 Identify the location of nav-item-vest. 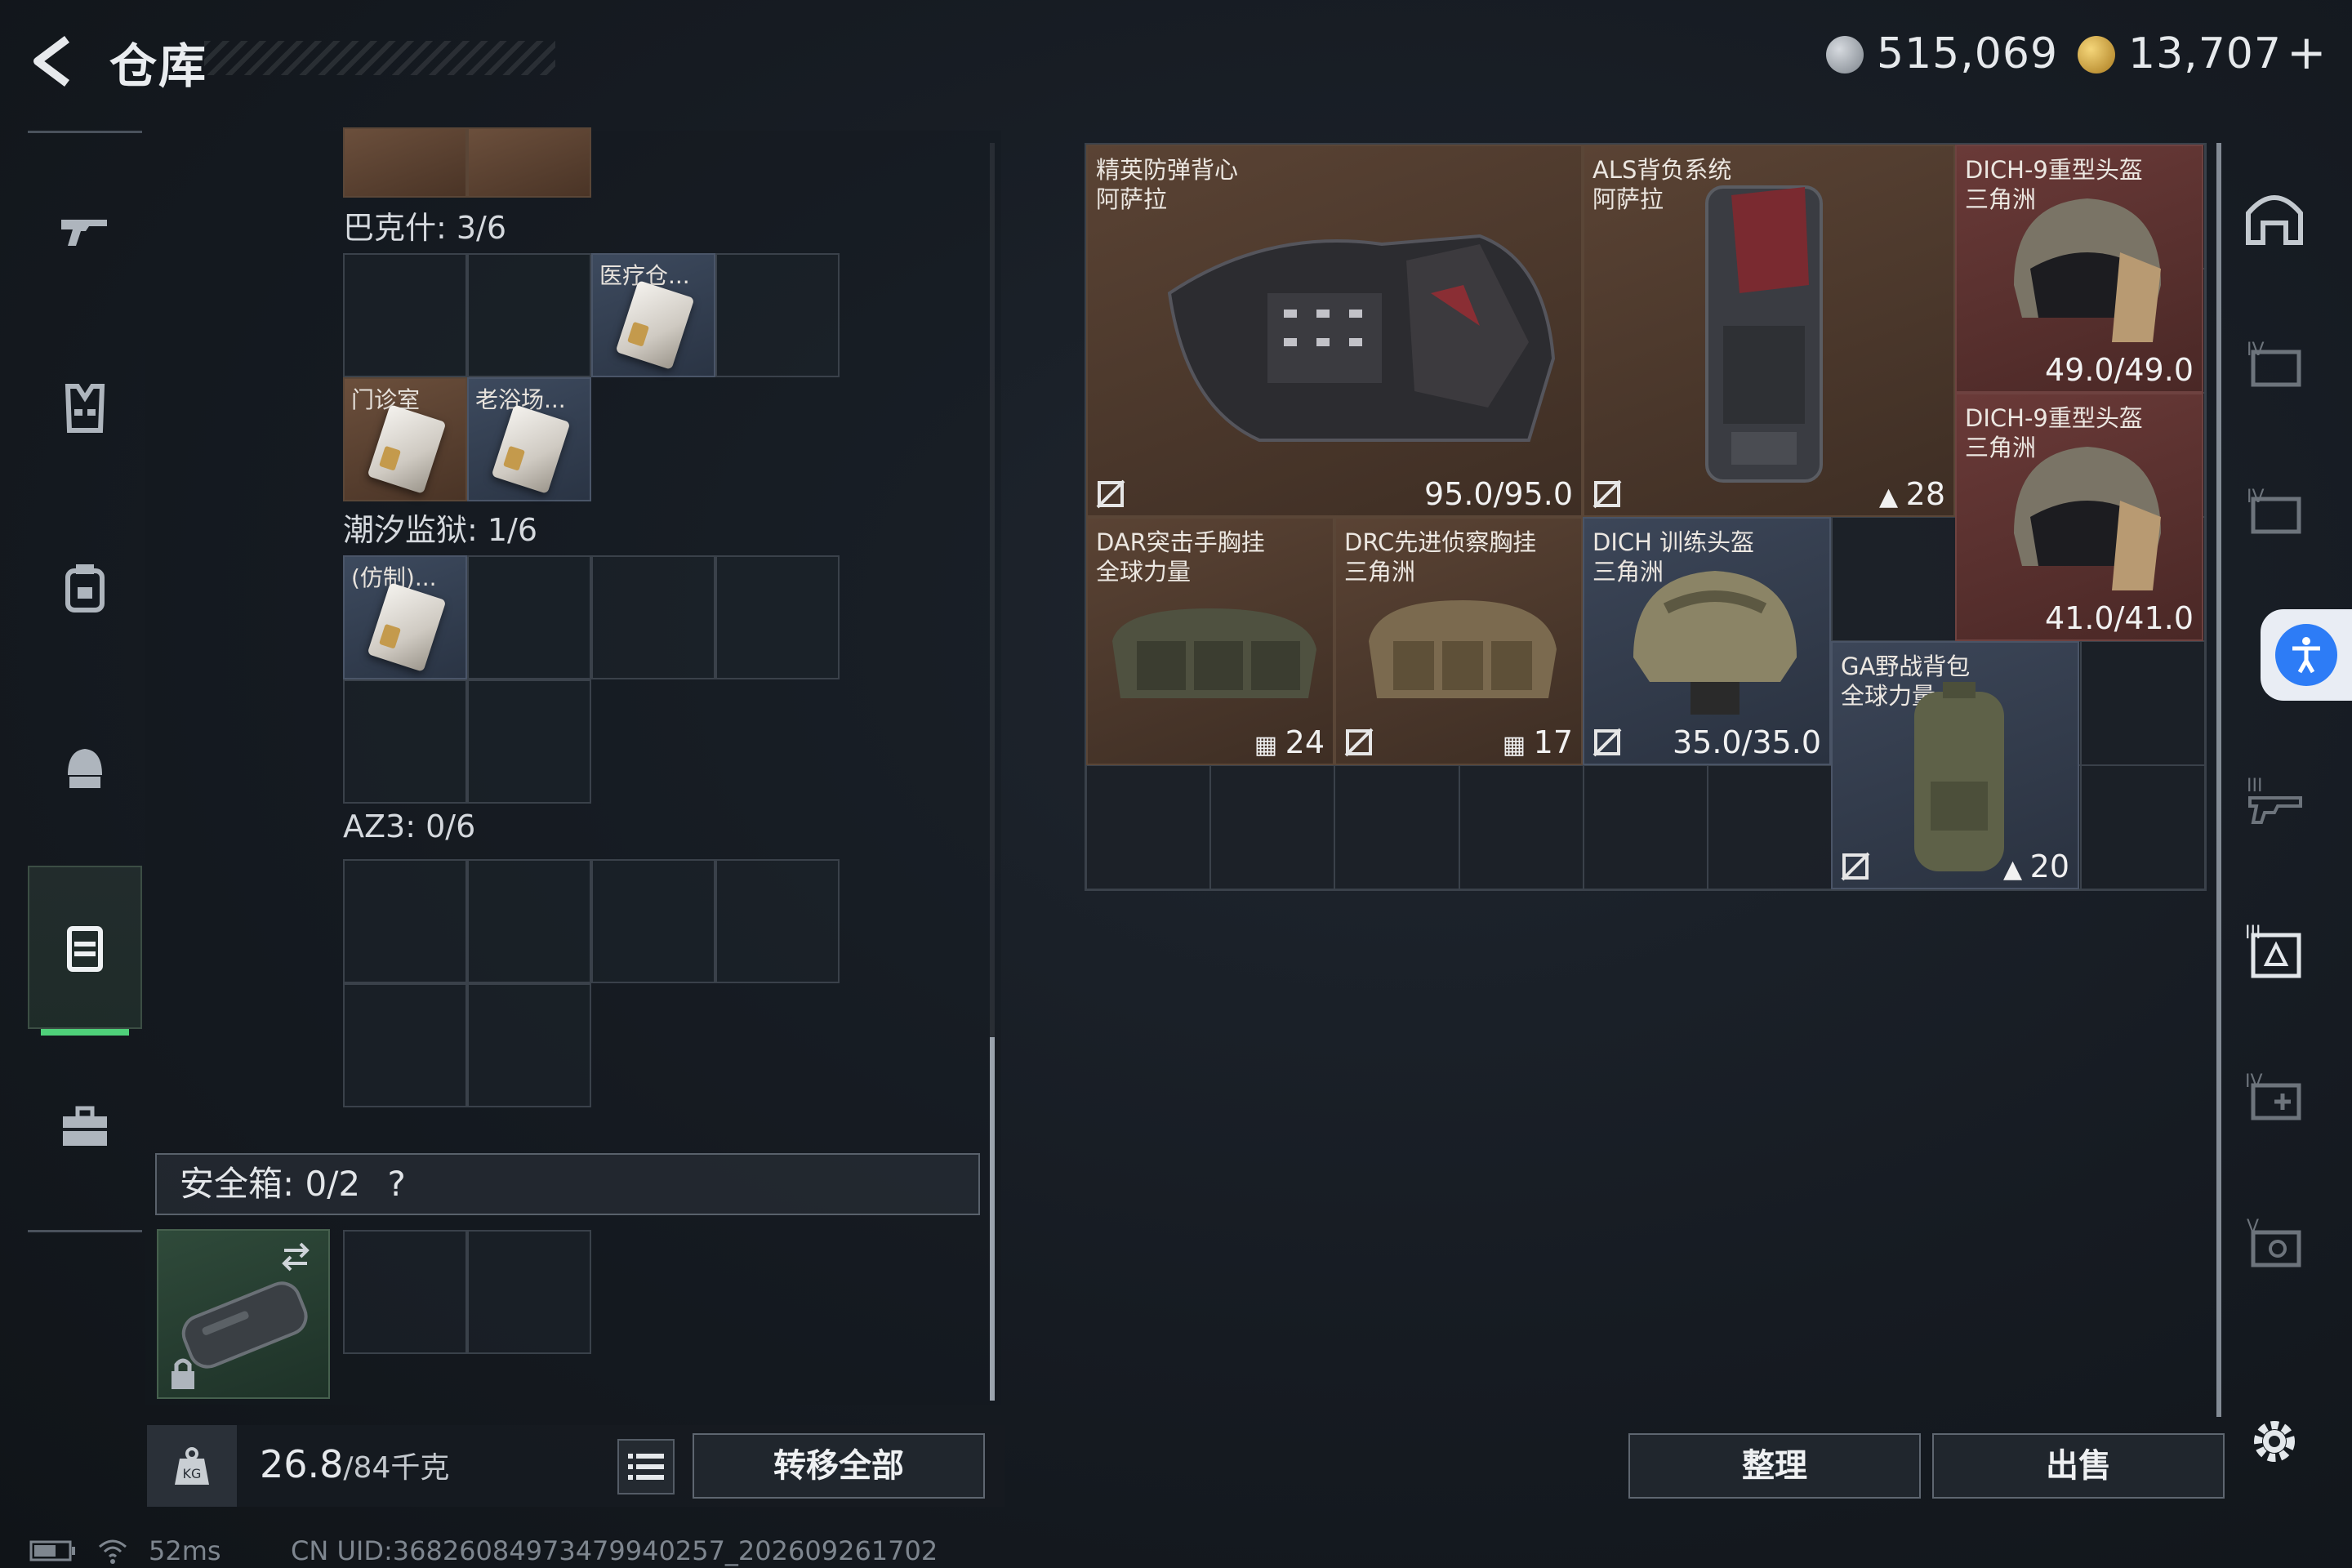
(85, 408).